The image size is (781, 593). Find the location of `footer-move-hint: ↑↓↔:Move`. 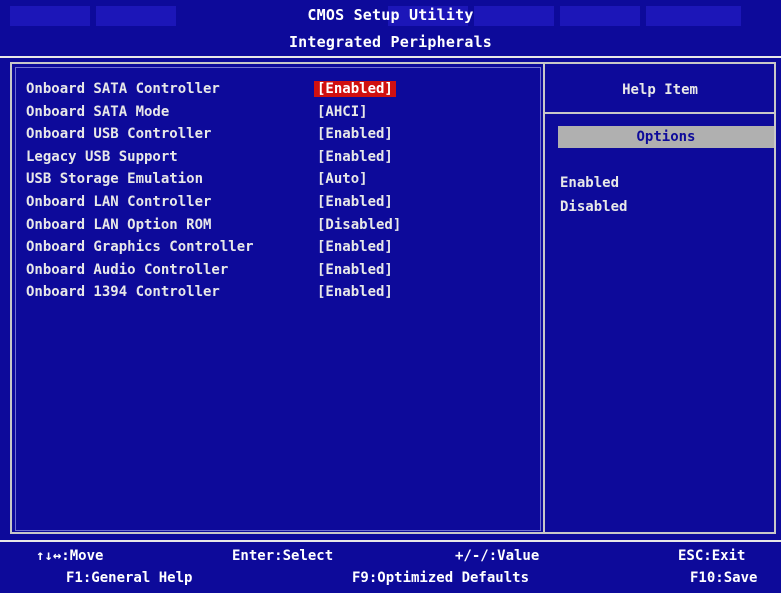

footer-move-hint: ↑↓↔:Move is located at coordinates (70, 556).